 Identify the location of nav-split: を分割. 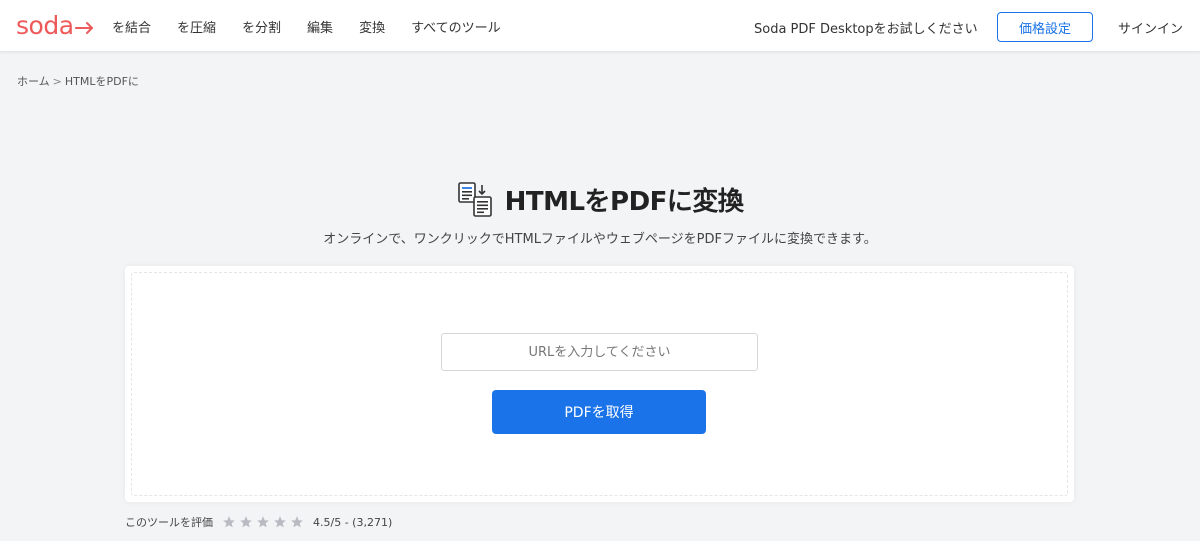
(261, 26).